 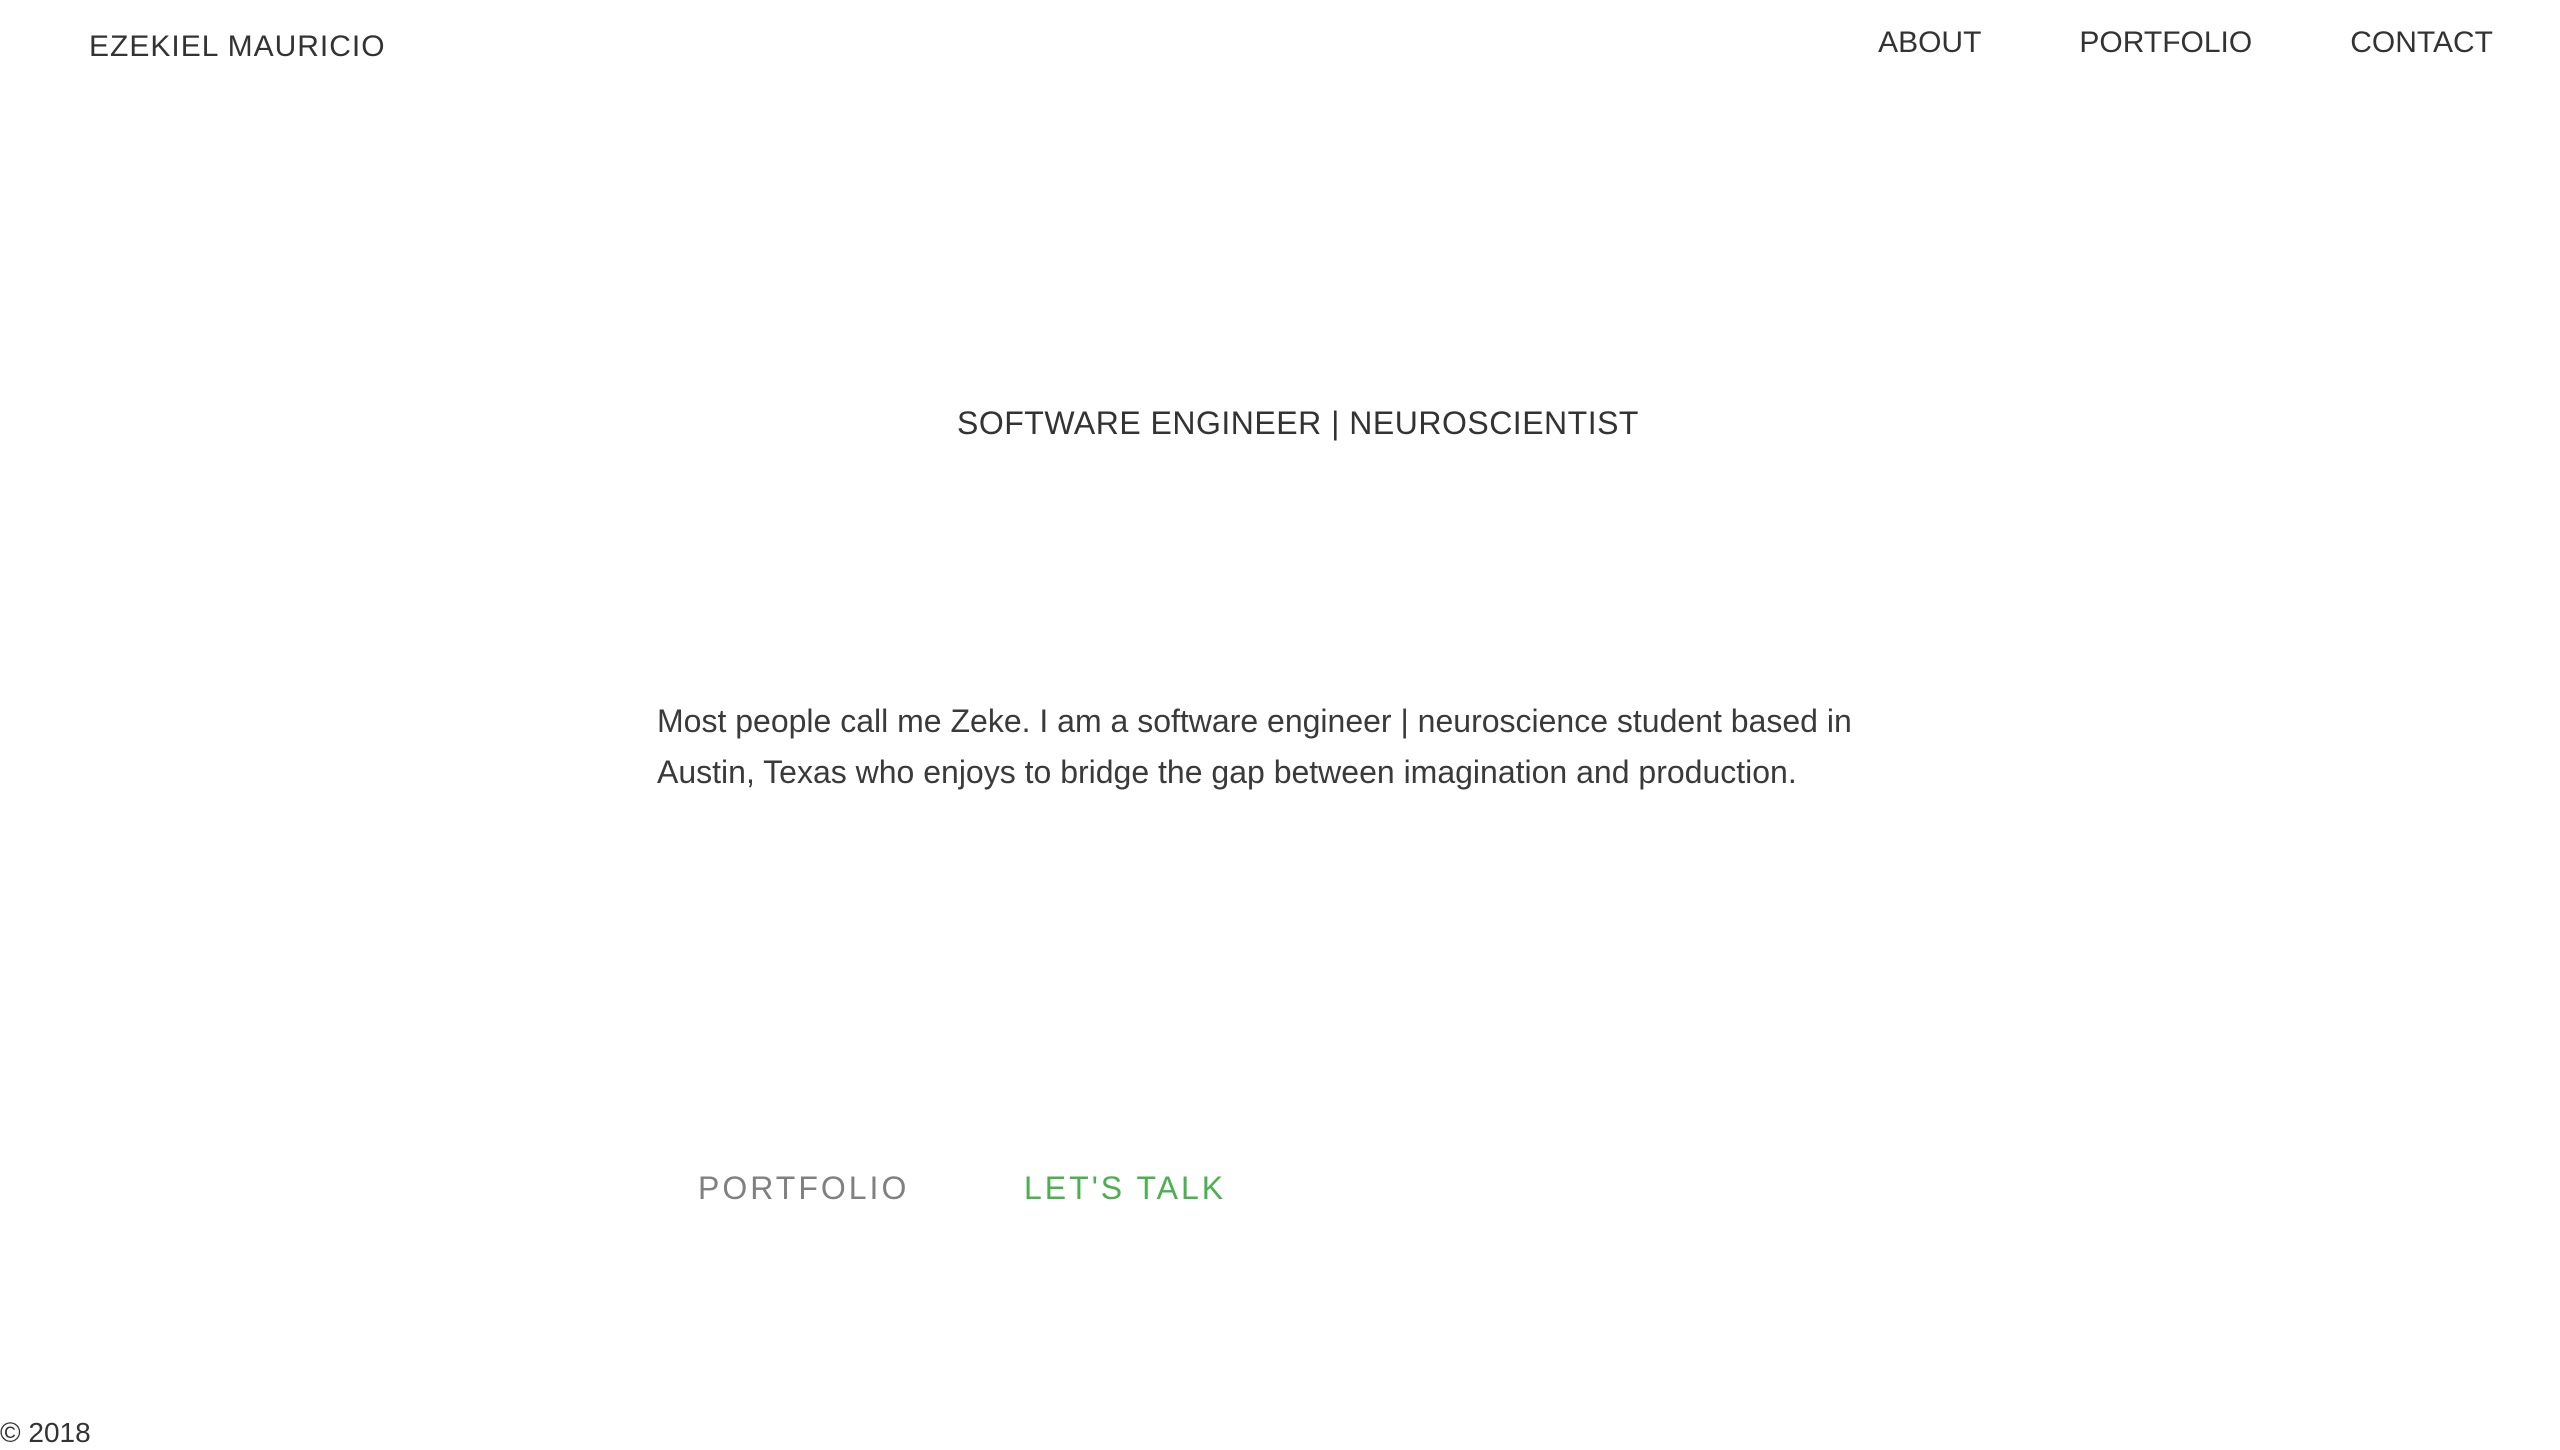 What do you see at coordinates (1298, 423) in the screenshot?
I see `hero-headline: SOFTWARE ENGINEER | NEUROSCIENTIST` at bounding box center [1298, 423].